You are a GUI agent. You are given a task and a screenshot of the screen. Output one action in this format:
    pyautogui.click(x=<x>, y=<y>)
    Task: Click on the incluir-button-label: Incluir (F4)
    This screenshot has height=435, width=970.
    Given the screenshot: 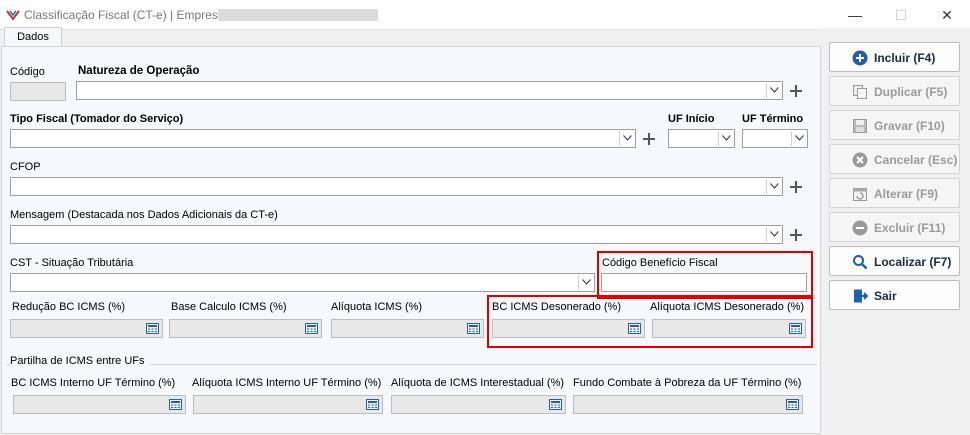 What is the action you would take?
    pyautogui.click(x=905, y=58)
    